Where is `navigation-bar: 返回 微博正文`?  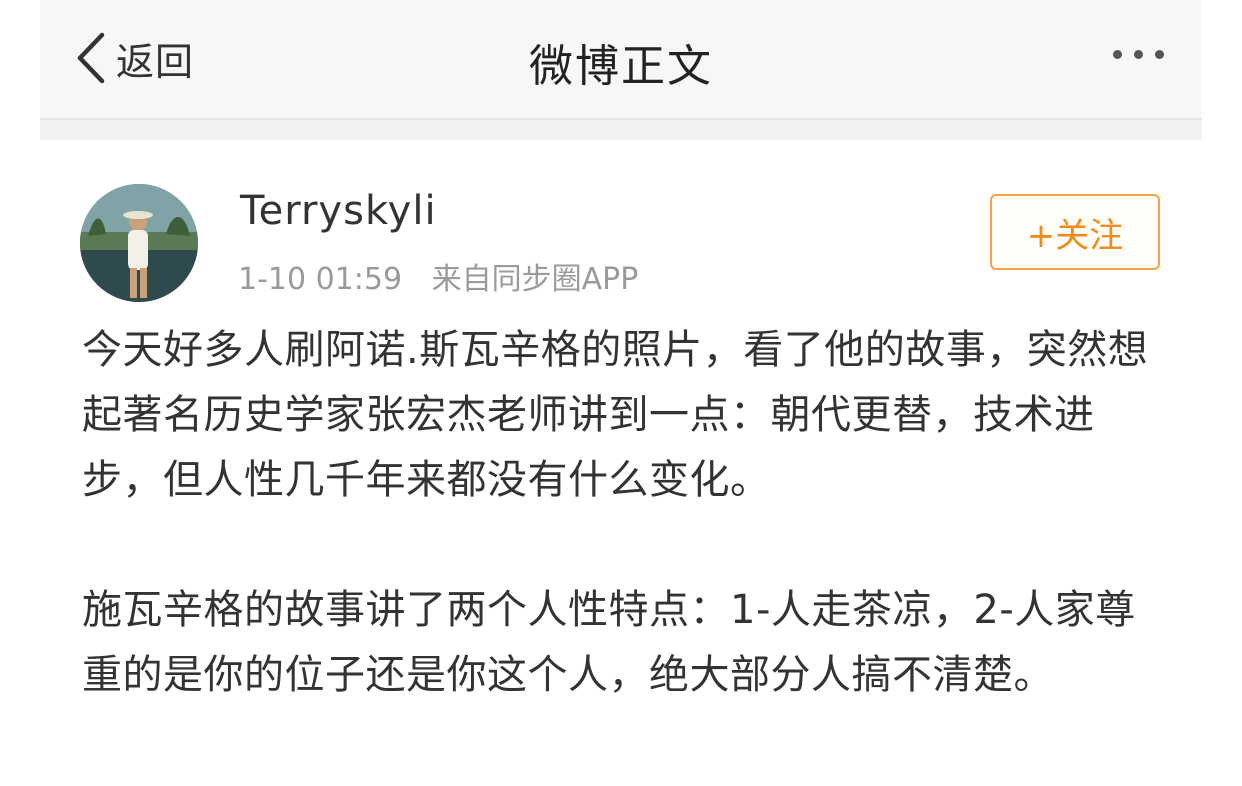 navigation-bar: 返回 微博正文 is located at coordinates (621, 60).